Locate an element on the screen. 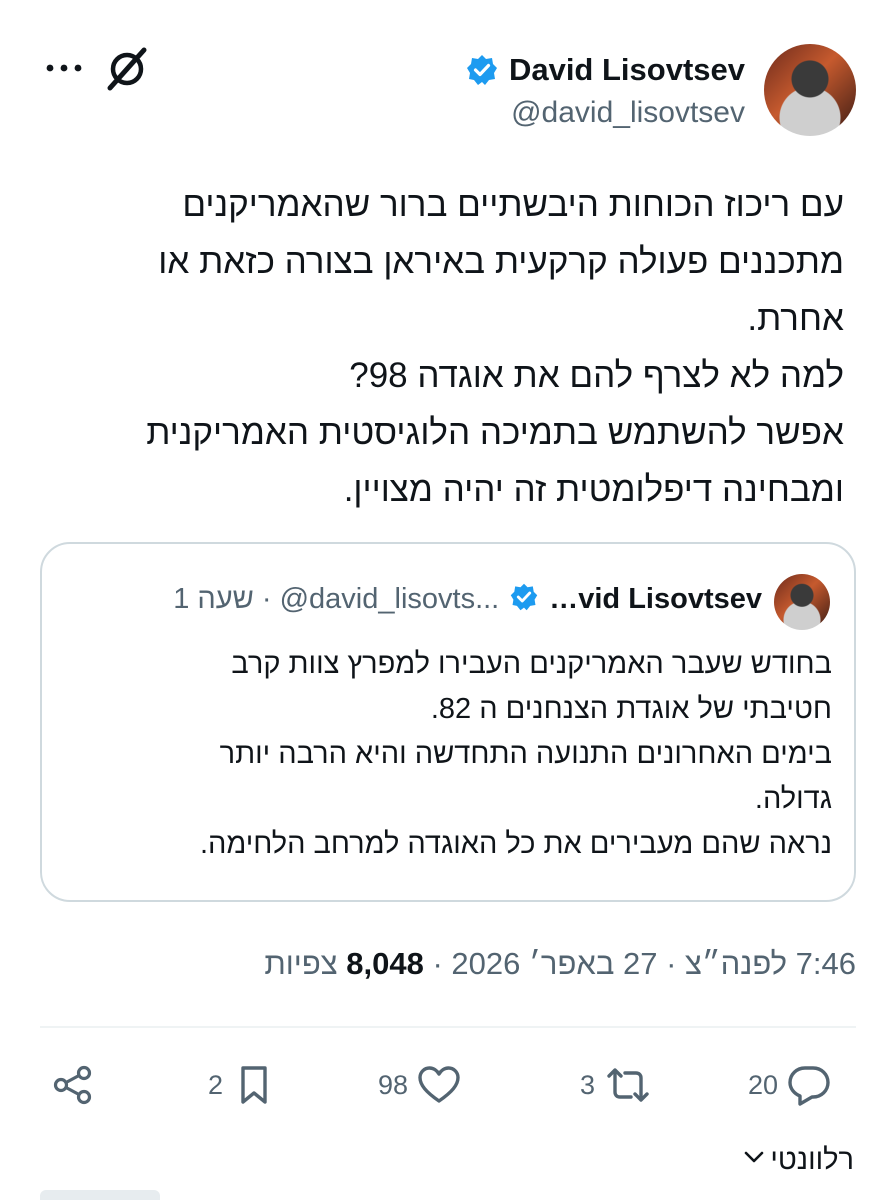  reply-icon is located at coordinates (809, 1085).